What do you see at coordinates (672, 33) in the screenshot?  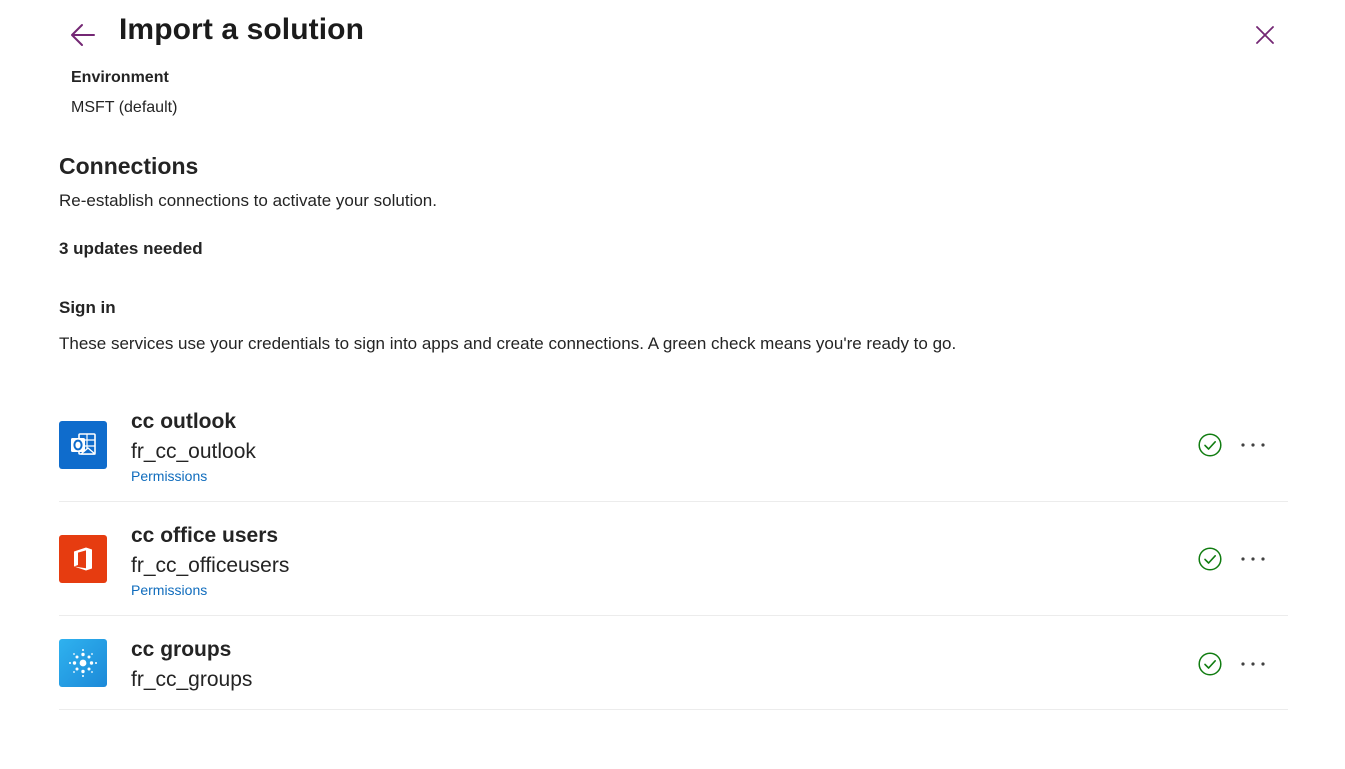 I see `panel-header: Import a solution` at bounding box center [672, 33].